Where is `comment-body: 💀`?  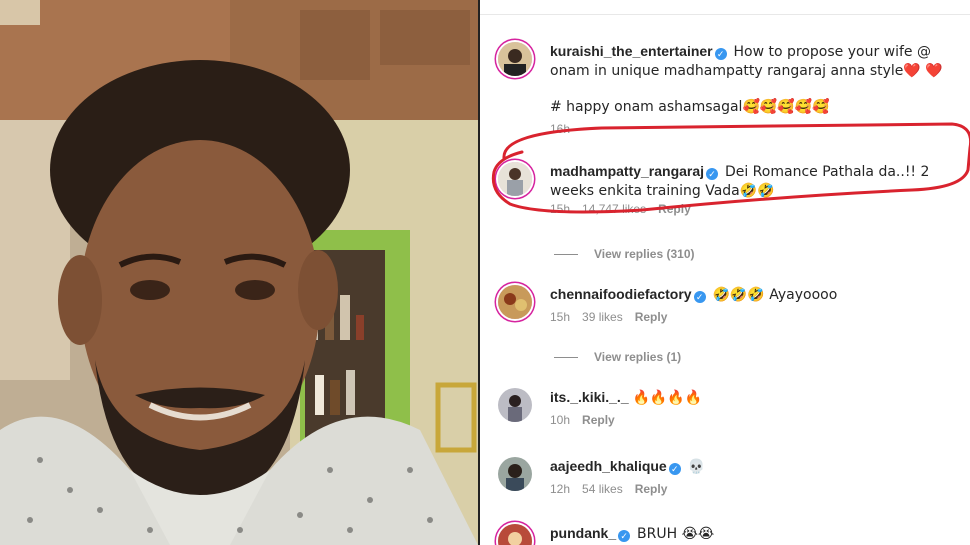
comment-body: 💀 is located at coordinates (696, 467).